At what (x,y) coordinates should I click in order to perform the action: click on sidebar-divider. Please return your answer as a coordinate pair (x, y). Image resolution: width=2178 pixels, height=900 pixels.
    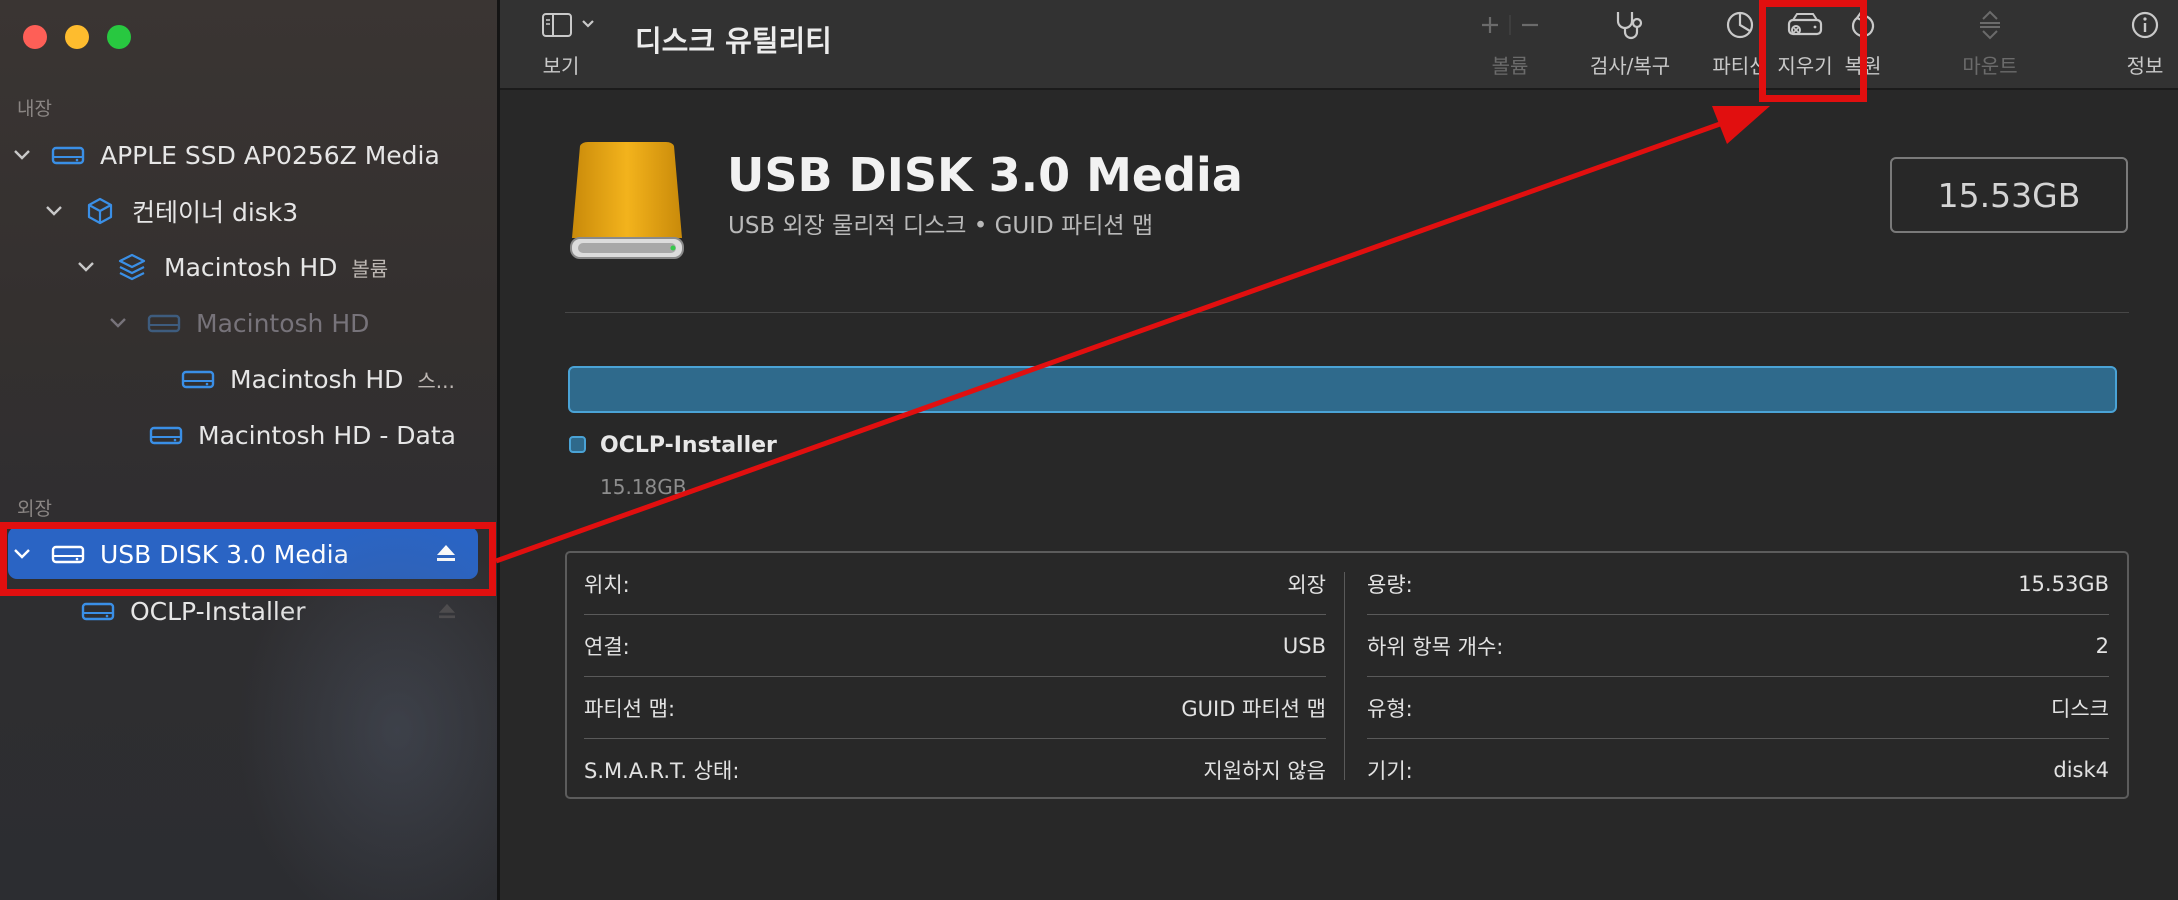
    Looking at the image, I should click on (498, 450).